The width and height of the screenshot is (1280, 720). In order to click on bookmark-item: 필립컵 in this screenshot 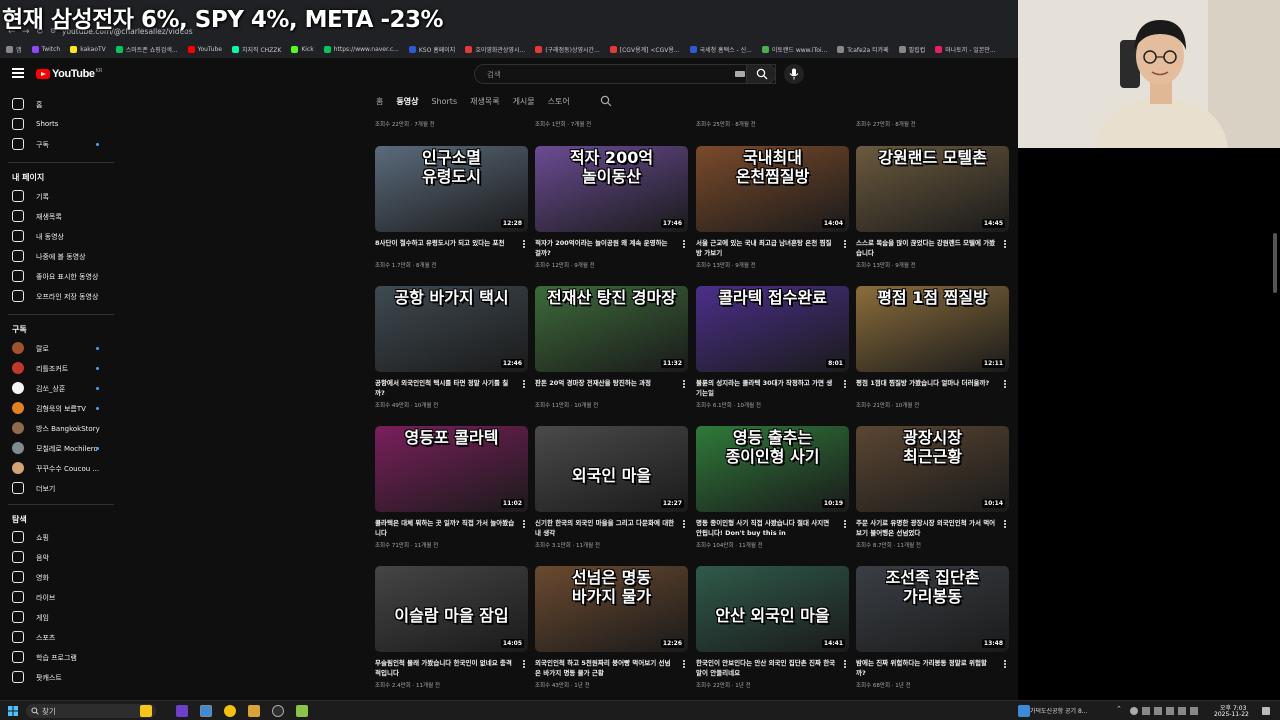, I will do `click(911, 49)`.